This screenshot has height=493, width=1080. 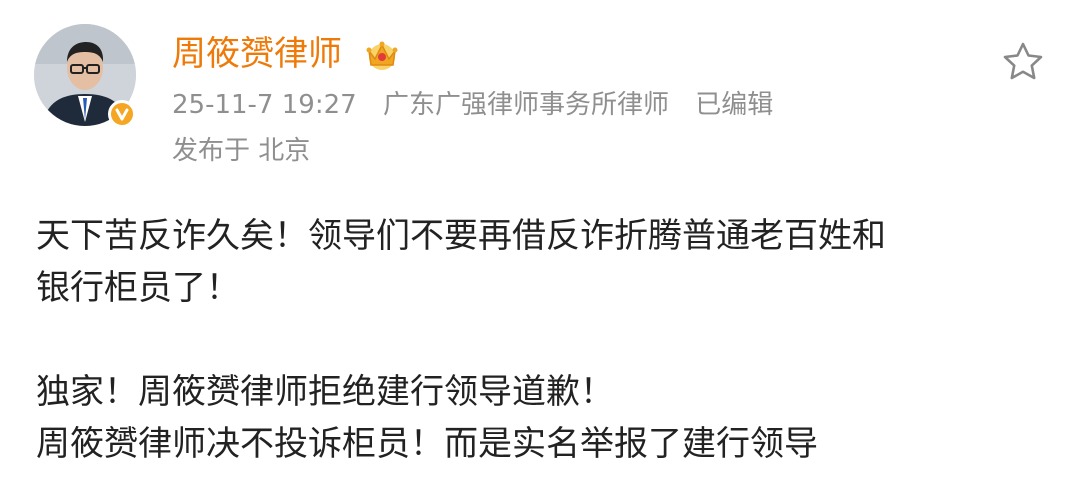 What do you see at coordinates (461, 236) in the screenshot?
I see `content-line: 天下苦反诈久矣！领导们不要再借反诈折腾普通老百姓和` at bounding box center [461, 236].